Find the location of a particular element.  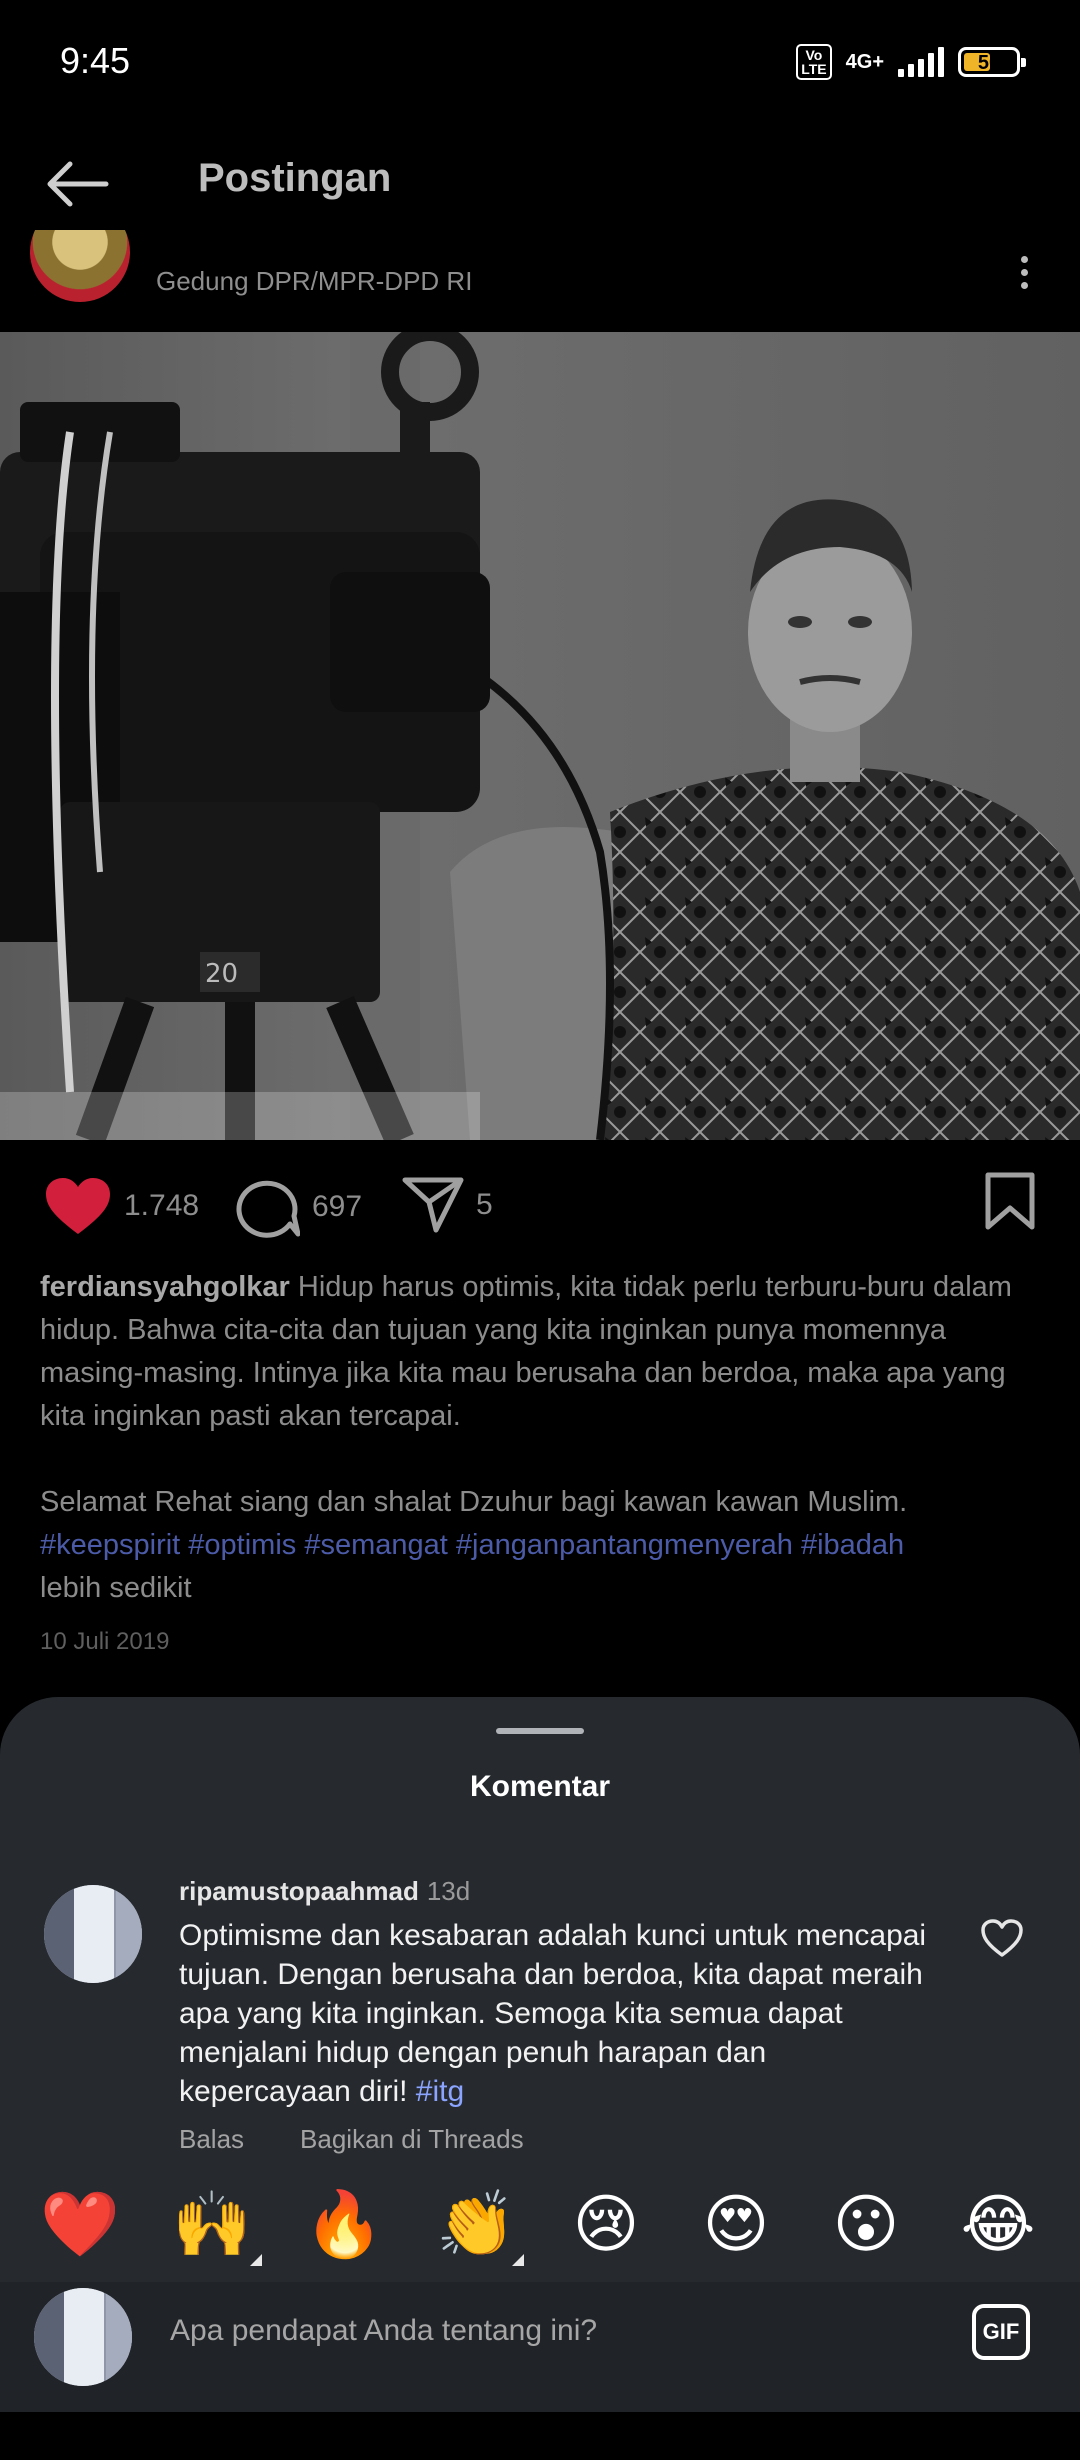

more-options-icon is located at coordinates (1024, 272).